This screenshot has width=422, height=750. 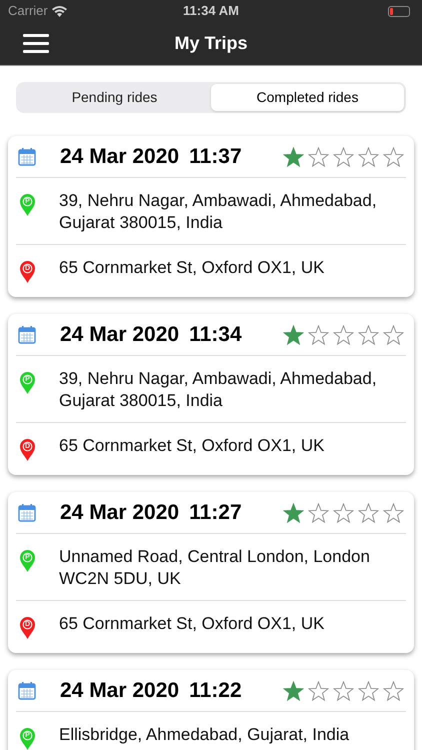 What do you see at coordinates (114, 97) in the screenshot?
I see `segment-tab: Pending rides` at bounding box center [114, 97].